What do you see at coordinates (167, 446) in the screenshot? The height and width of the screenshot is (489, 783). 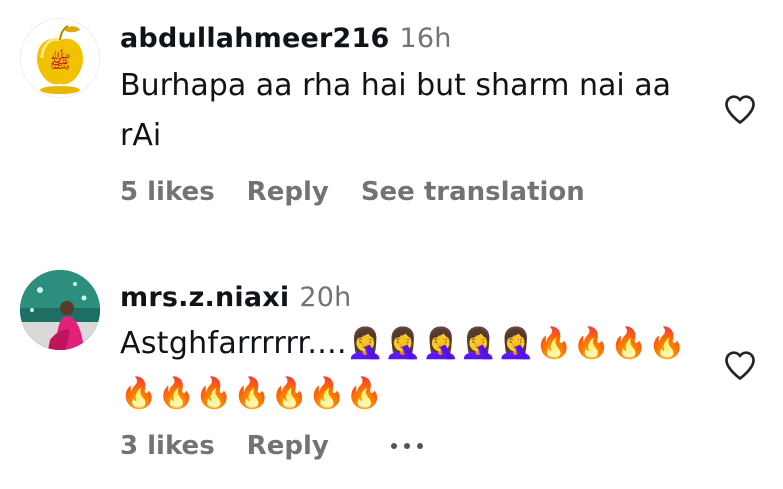 I see `likes-count: 3 likes` at bounding box center [167, 446].